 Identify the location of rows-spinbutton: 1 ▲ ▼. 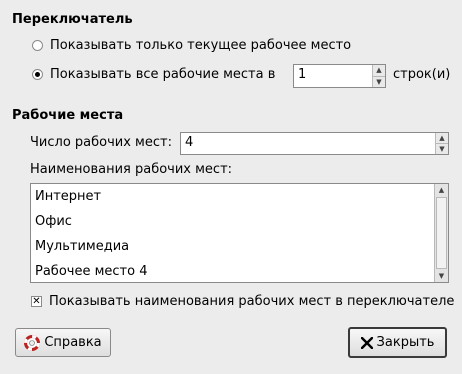
(339, 76).